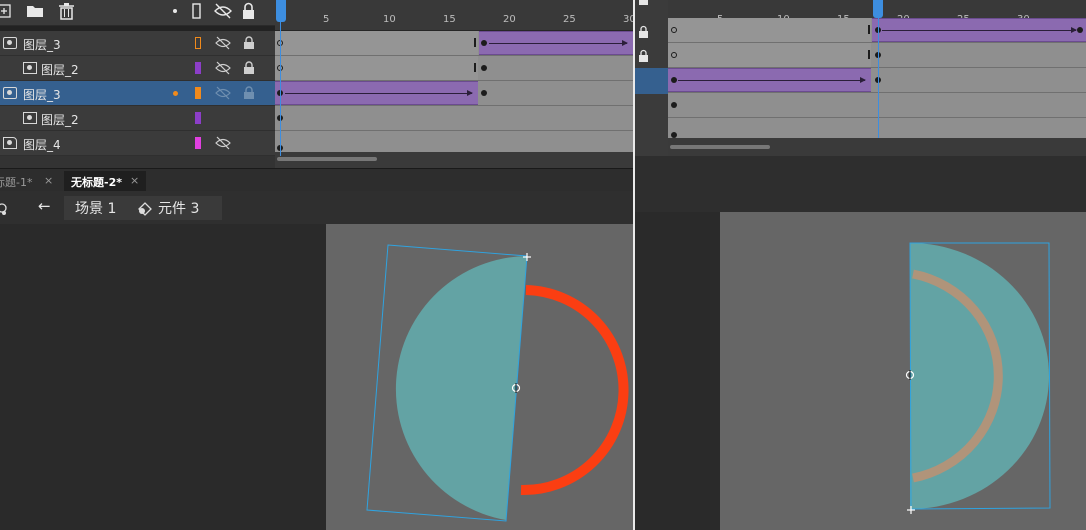 The height and width of the screenshot is (530, 1086). What do you see at coordinates (978, 378) in the screenshot?
I see `stage-artwork-right` at bounding box center [978, 378].